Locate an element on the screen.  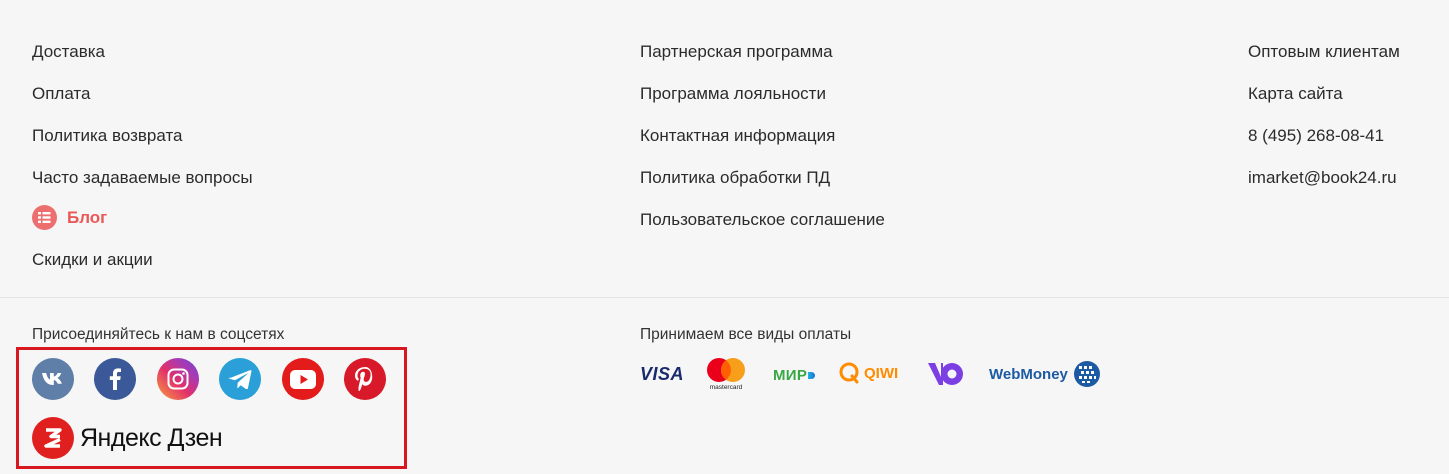
footer-link-wholesale: Оптовым клиентам is located at coordinates (1324, 52).